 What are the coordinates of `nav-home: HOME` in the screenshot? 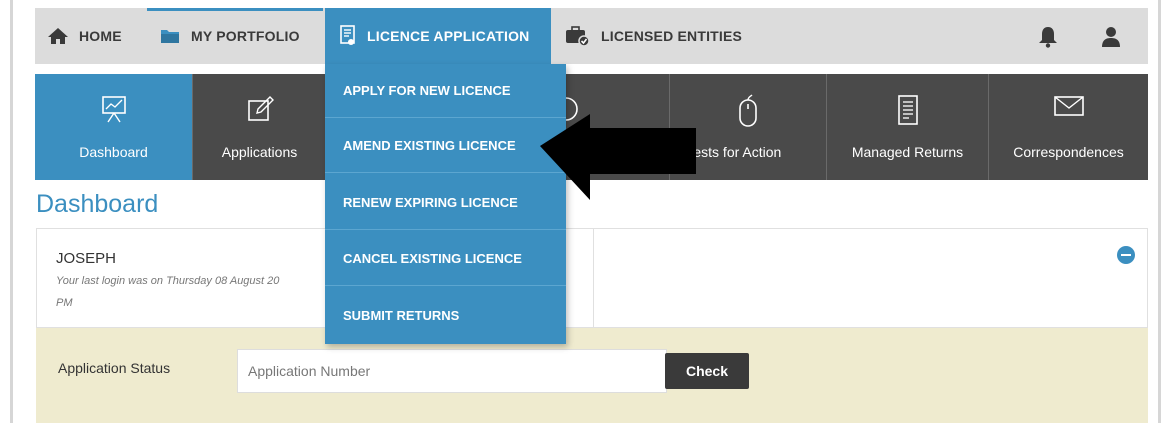 It's located at (84, 36).